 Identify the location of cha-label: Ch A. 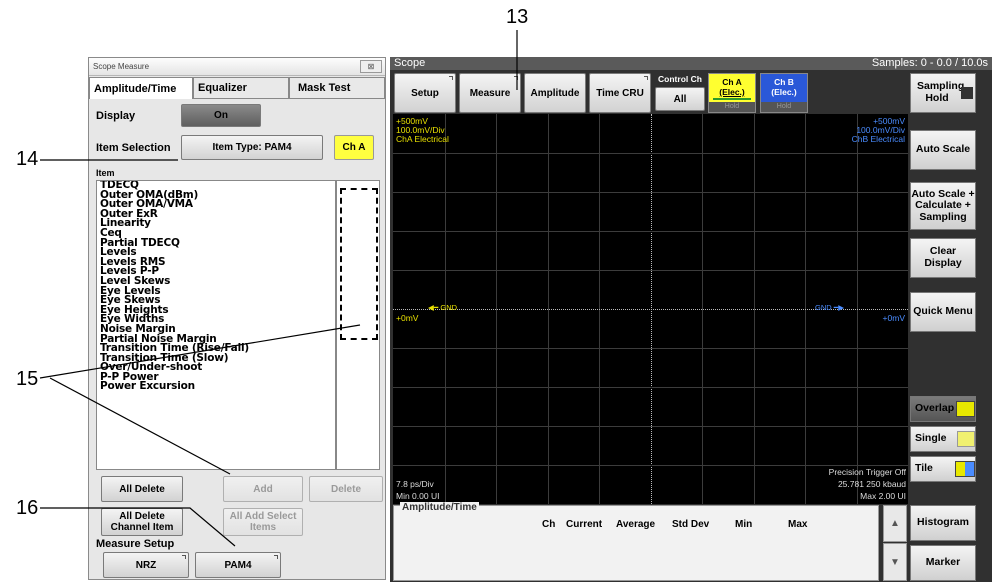
(732, 82).